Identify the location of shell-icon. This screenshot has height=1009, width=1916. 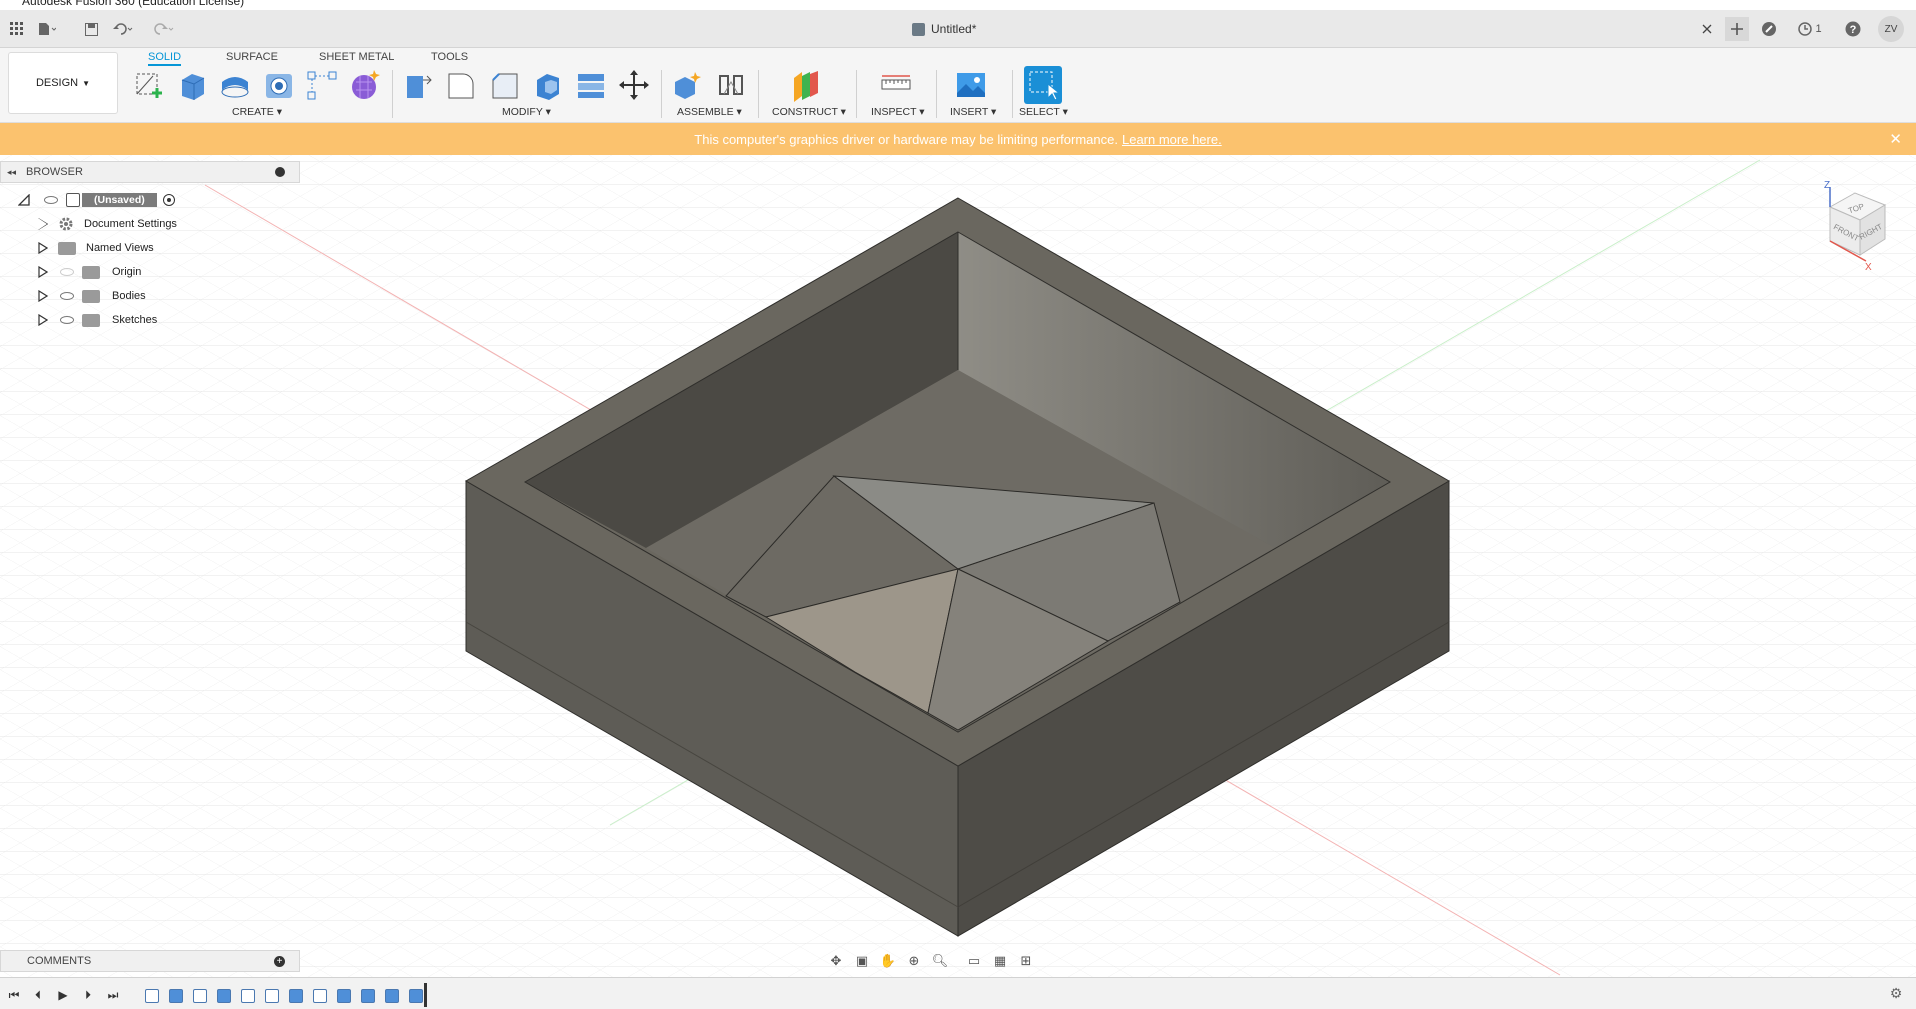
(548, 85).